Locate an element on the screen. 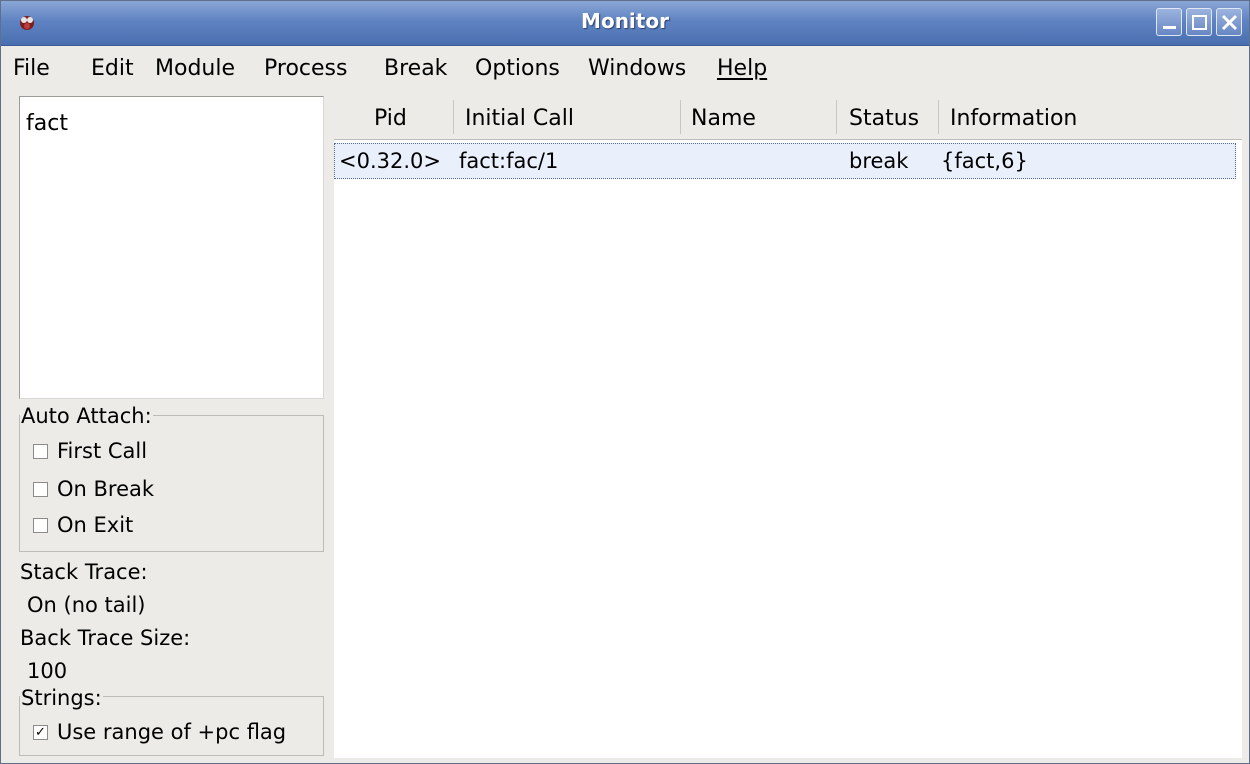  menu-edit: Edit is located at coordinates (112, 68).